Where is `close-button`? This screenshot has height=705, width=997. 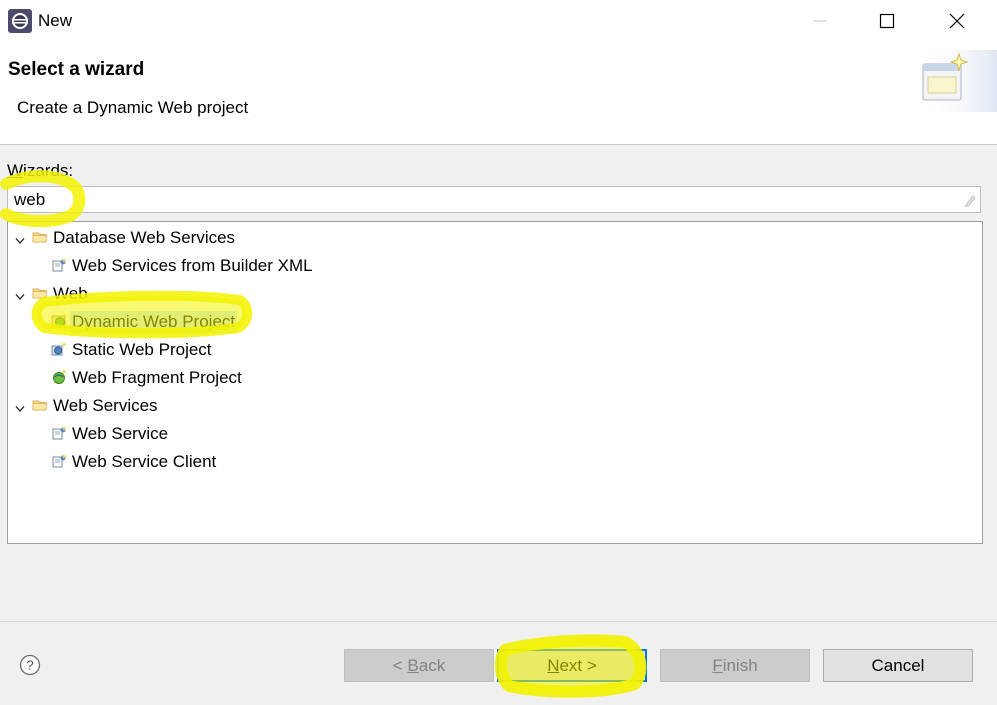 close-button is located at coordinates (957, 21).